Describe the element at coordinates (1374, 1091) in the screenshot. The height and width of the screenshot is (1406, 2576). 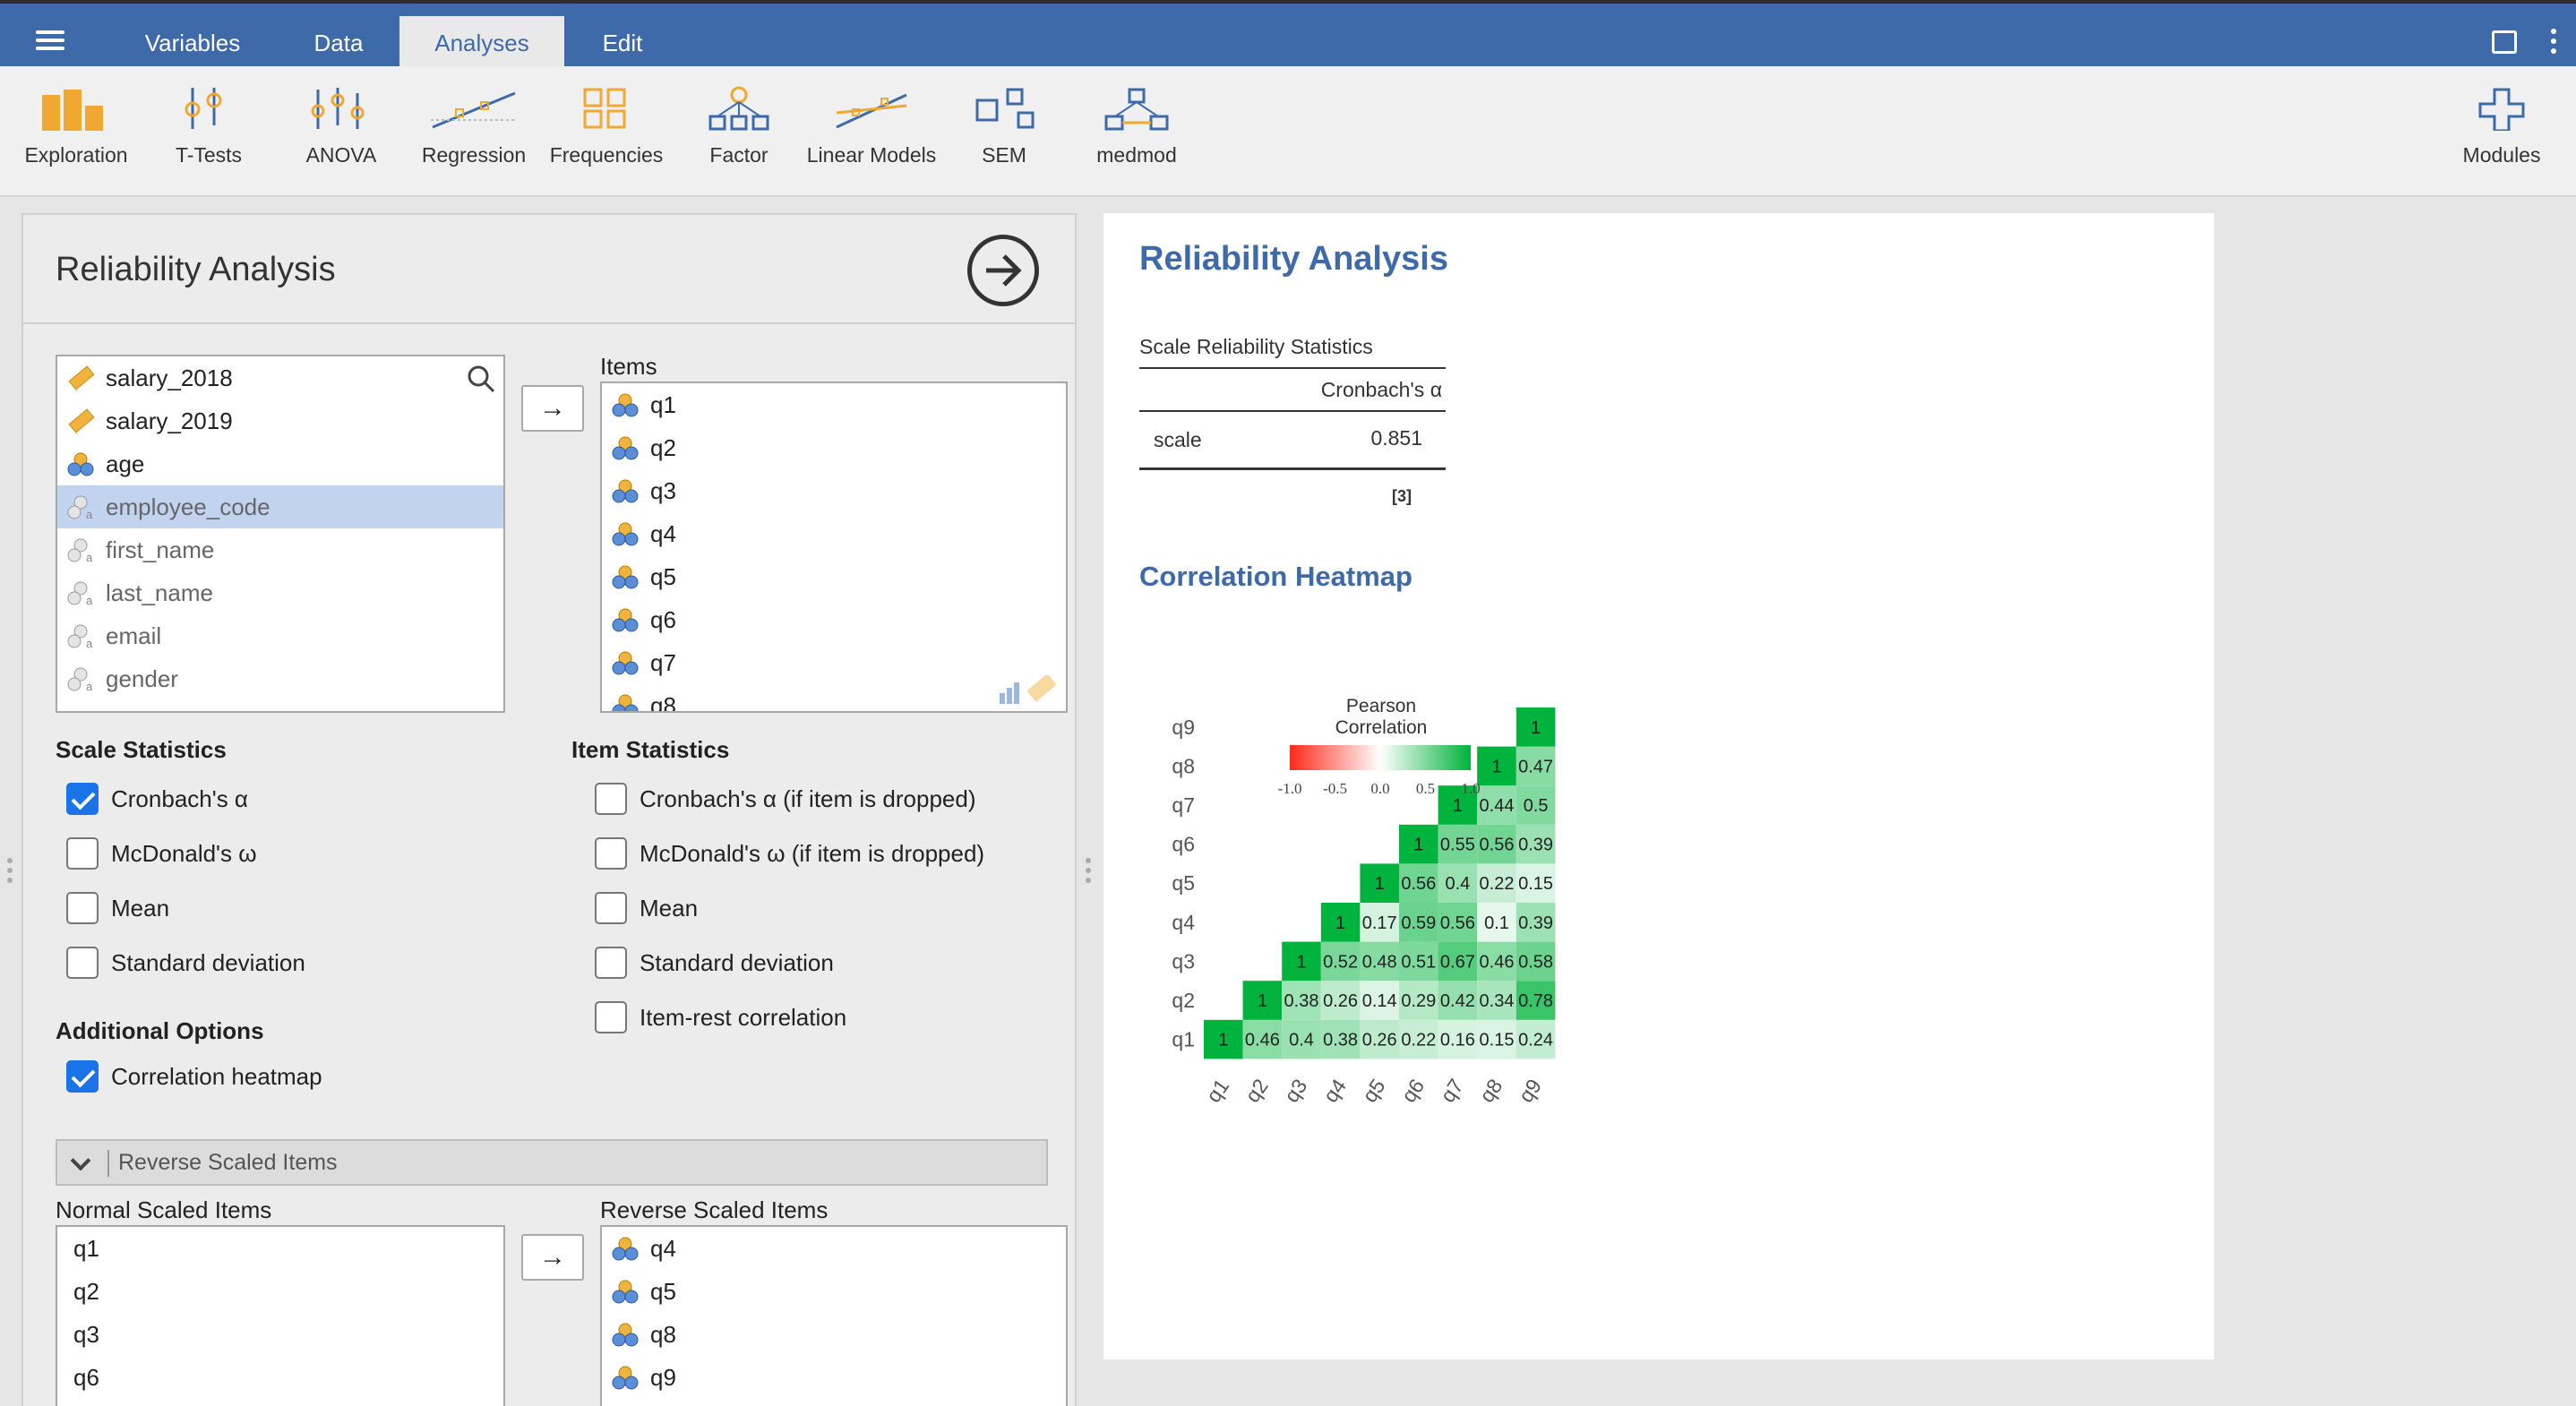
I see `heatmap-x-tick-label: q5` at that location.